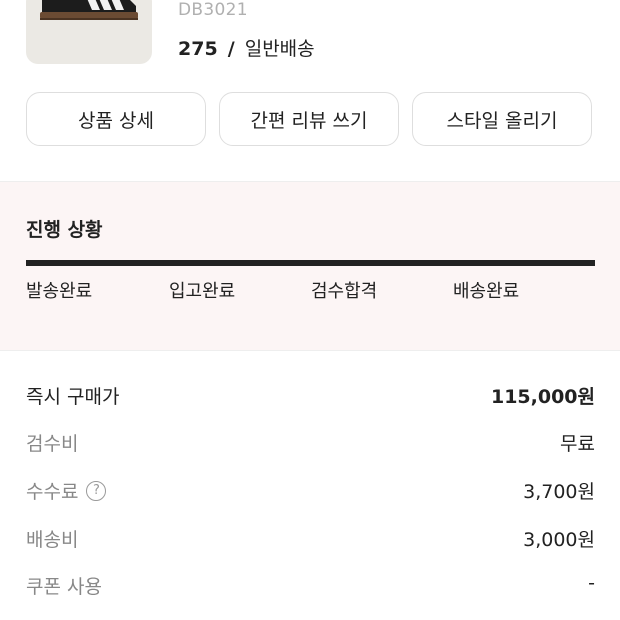  Describe the element at coordinates (96, 490) in the screenshot. I see `help-icon: ?` at that location.